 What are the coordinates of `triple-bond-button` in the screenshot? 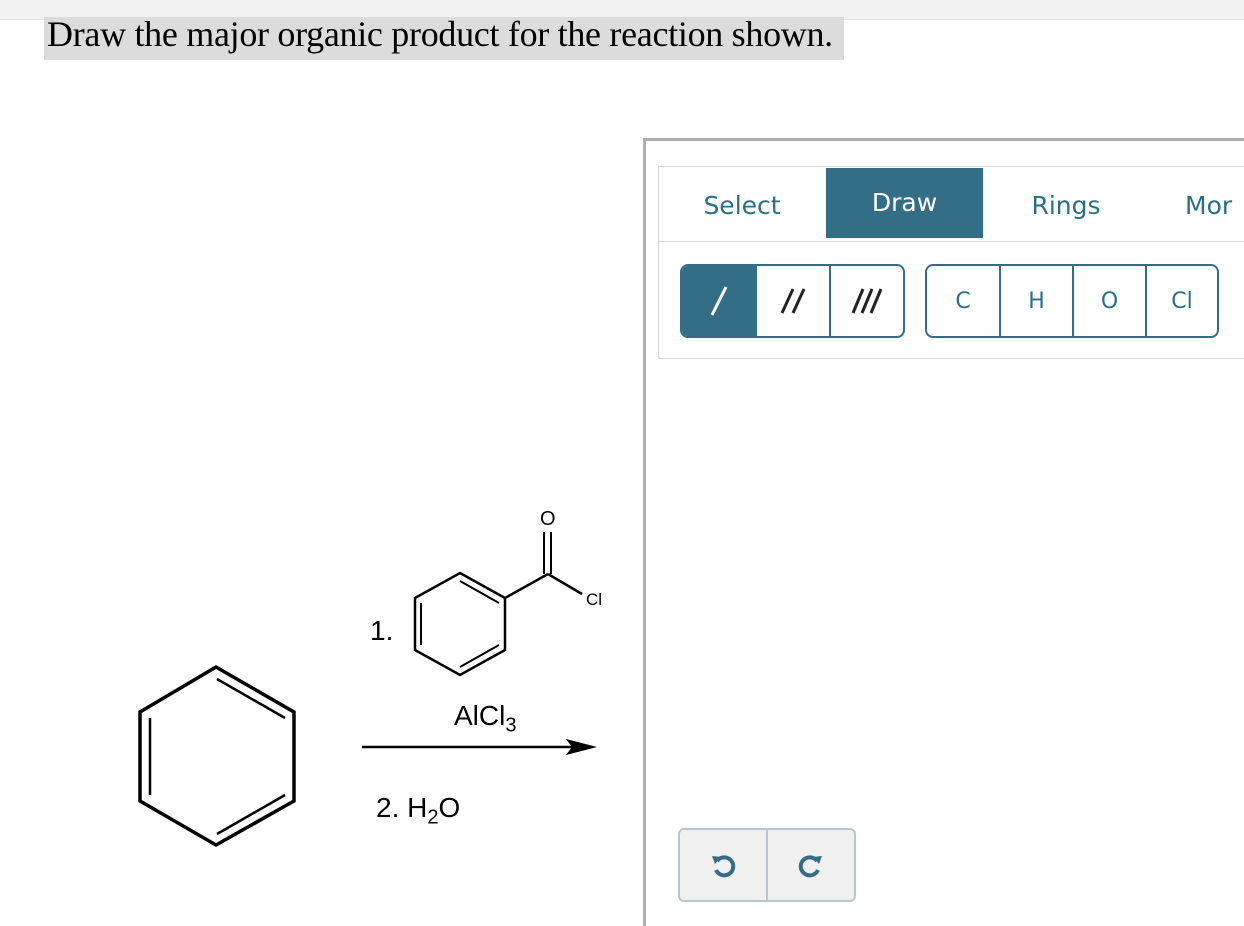 It's located at (867, 301).